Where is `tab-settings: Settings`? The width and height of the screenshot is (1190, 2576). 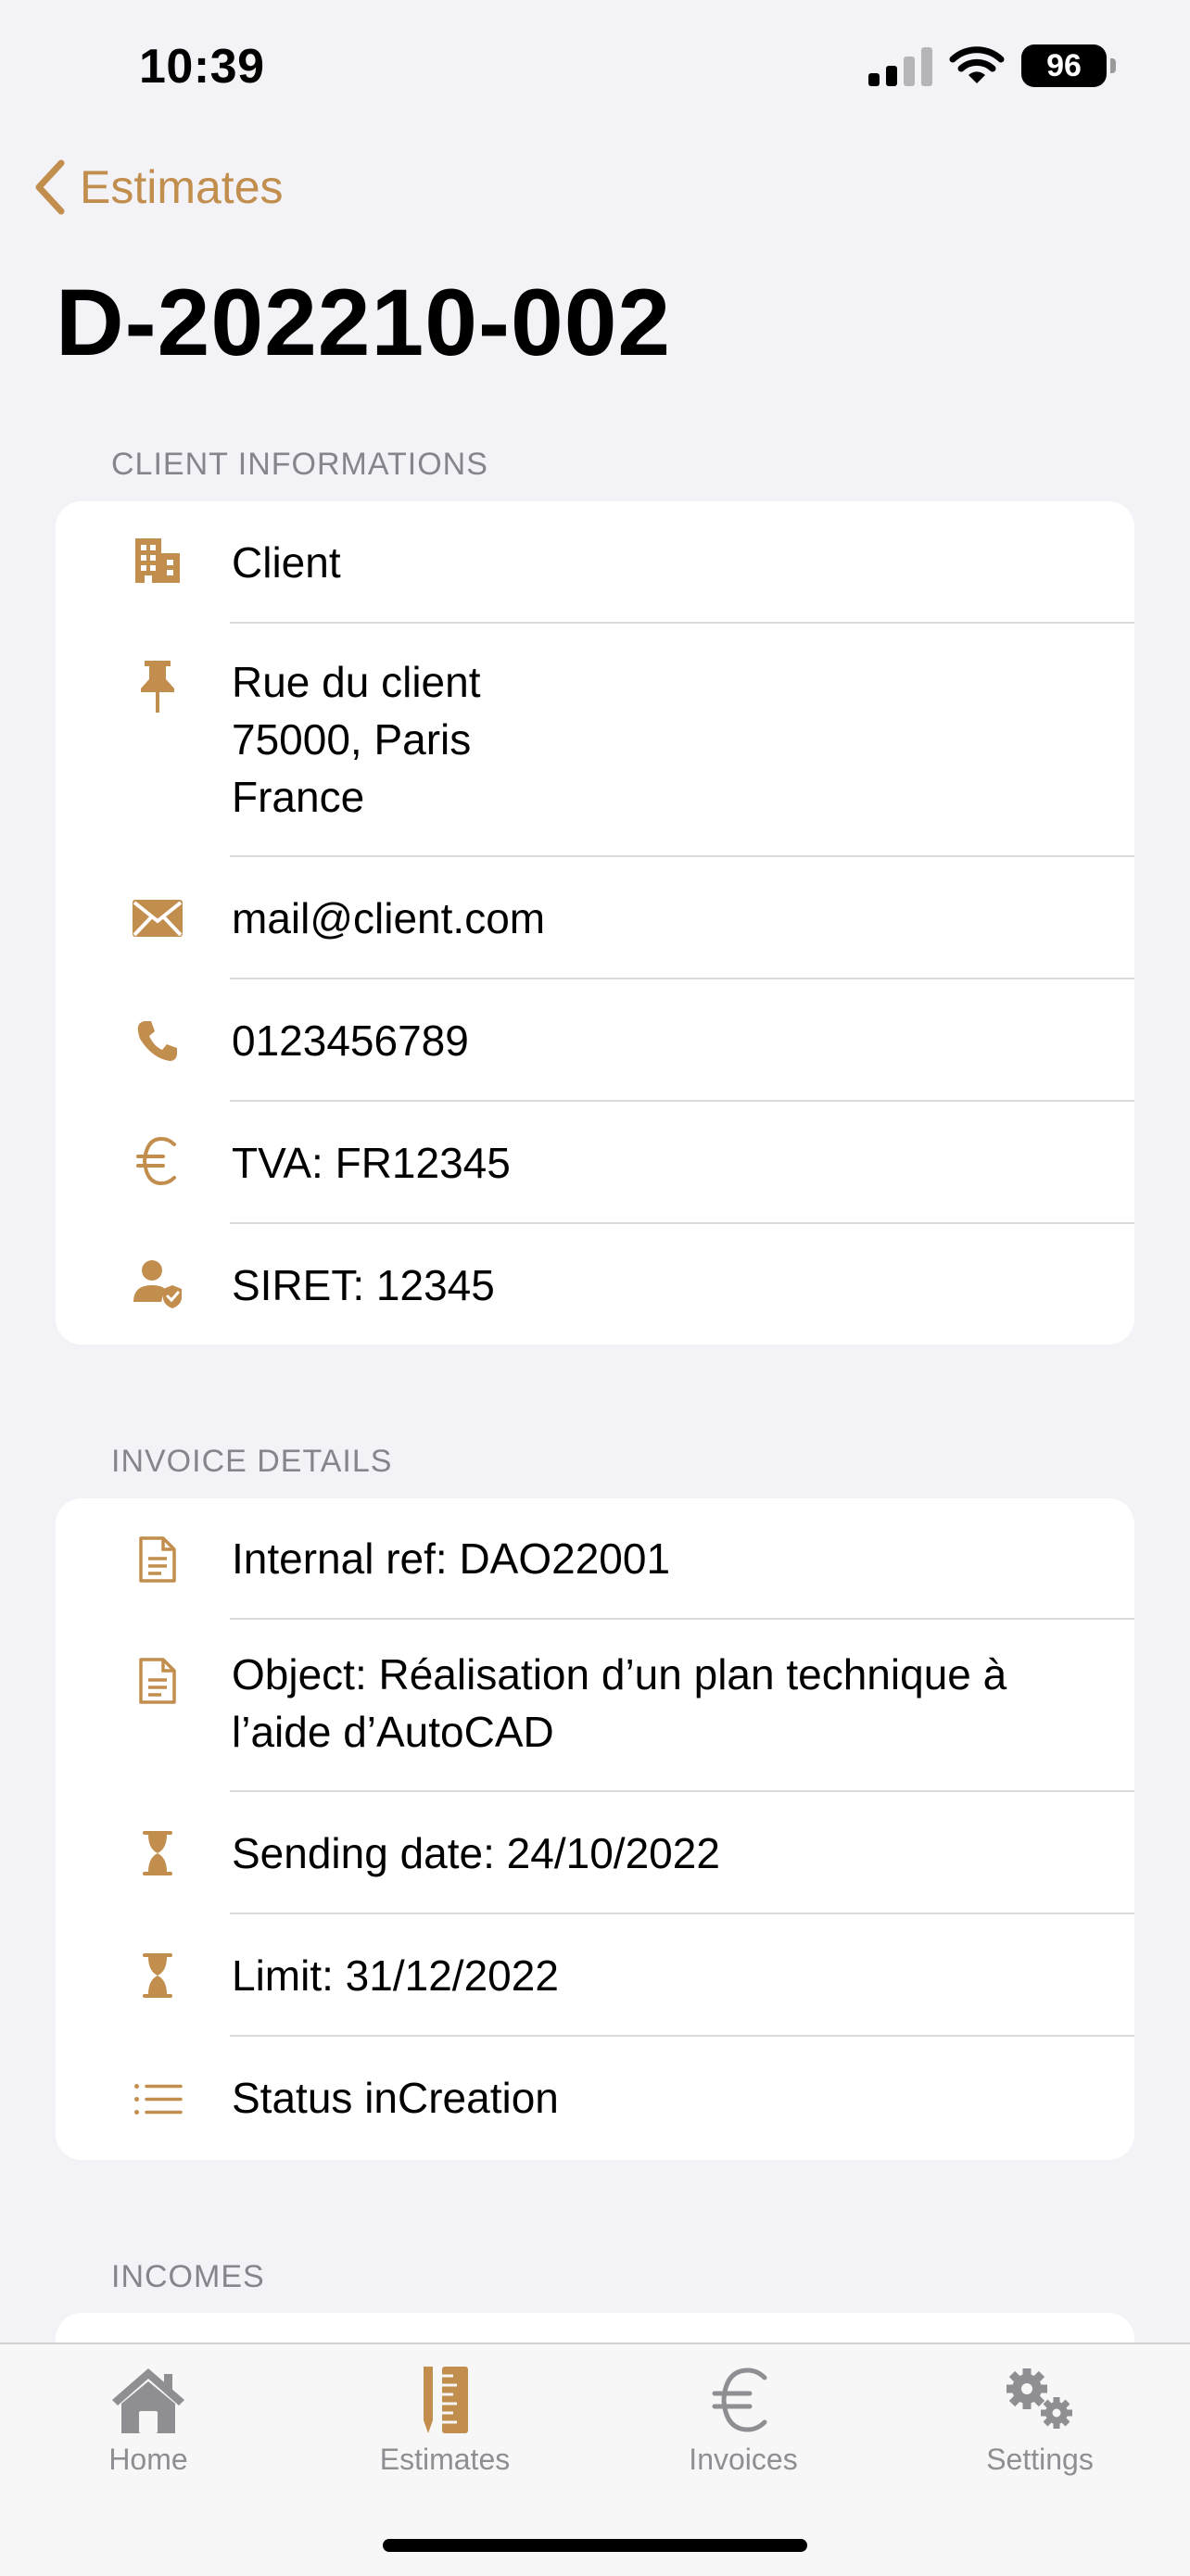 tab-settings: Settings is located at coordinates (1040, 2420).